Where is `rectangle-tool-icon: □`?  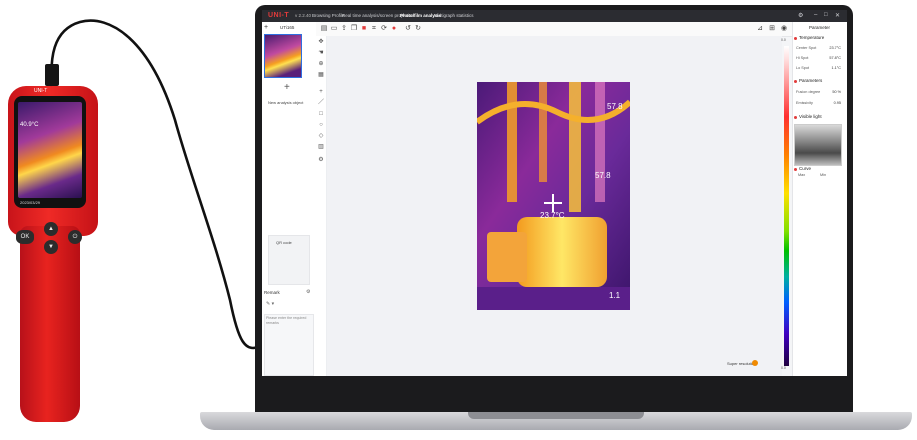 rectangle-tool-icon: □ is located at coordinates (321, 114).